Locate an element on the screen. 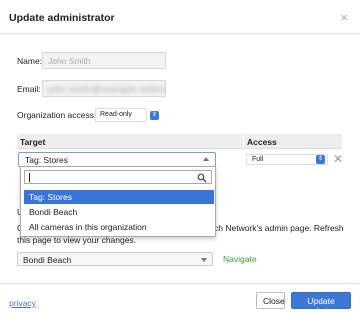 The image size is (360, 317). column-divider is located at coordinates (243, 141).